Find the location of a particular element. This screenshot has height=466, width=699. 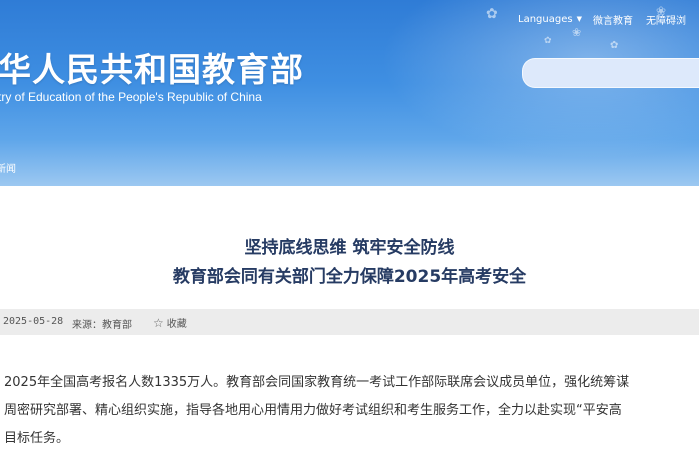

article-meta-bar: 2025-05-28 来源：教育部 ☆ 收藏 is located at coordinates (349, 322).